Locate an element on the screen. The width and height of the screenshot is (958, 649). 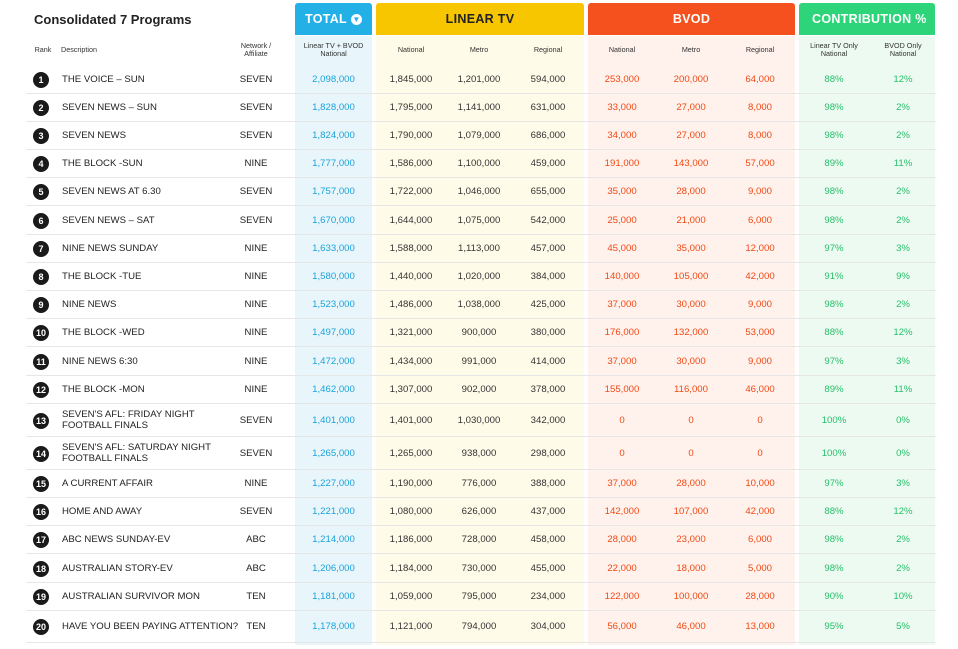
contribution-linear-cell: 91% is located at coordinates (834, 276).